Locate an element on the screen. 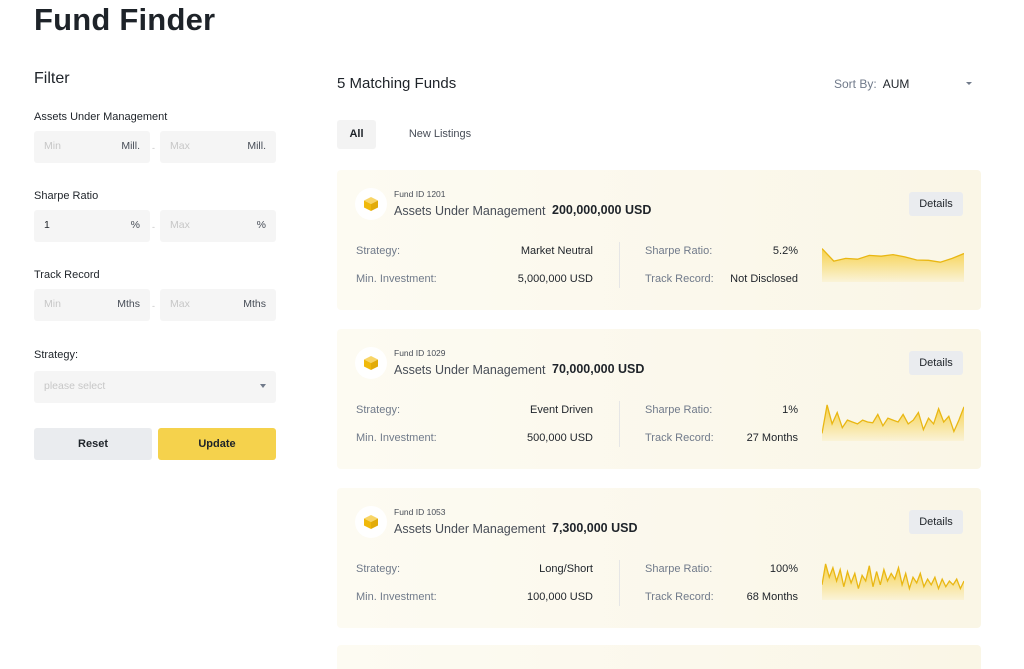  aum-filter-label: Assets Under Management is located at coordinates (101, 117).